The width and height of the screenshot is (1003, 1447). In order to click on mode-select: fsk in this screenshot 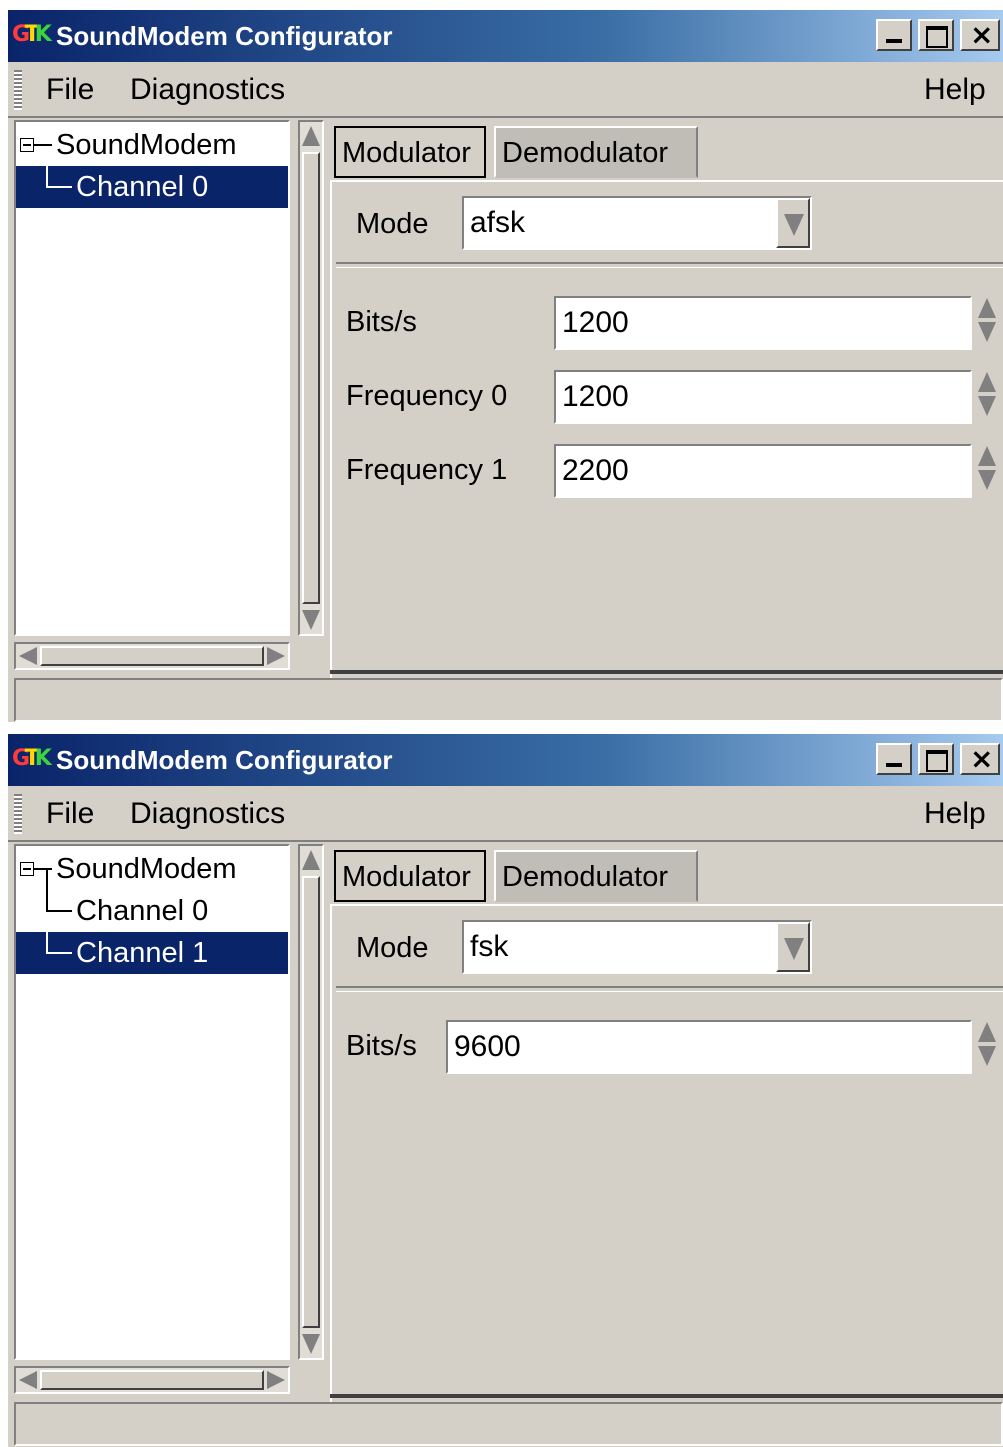, I will do `click(637, 947)`.